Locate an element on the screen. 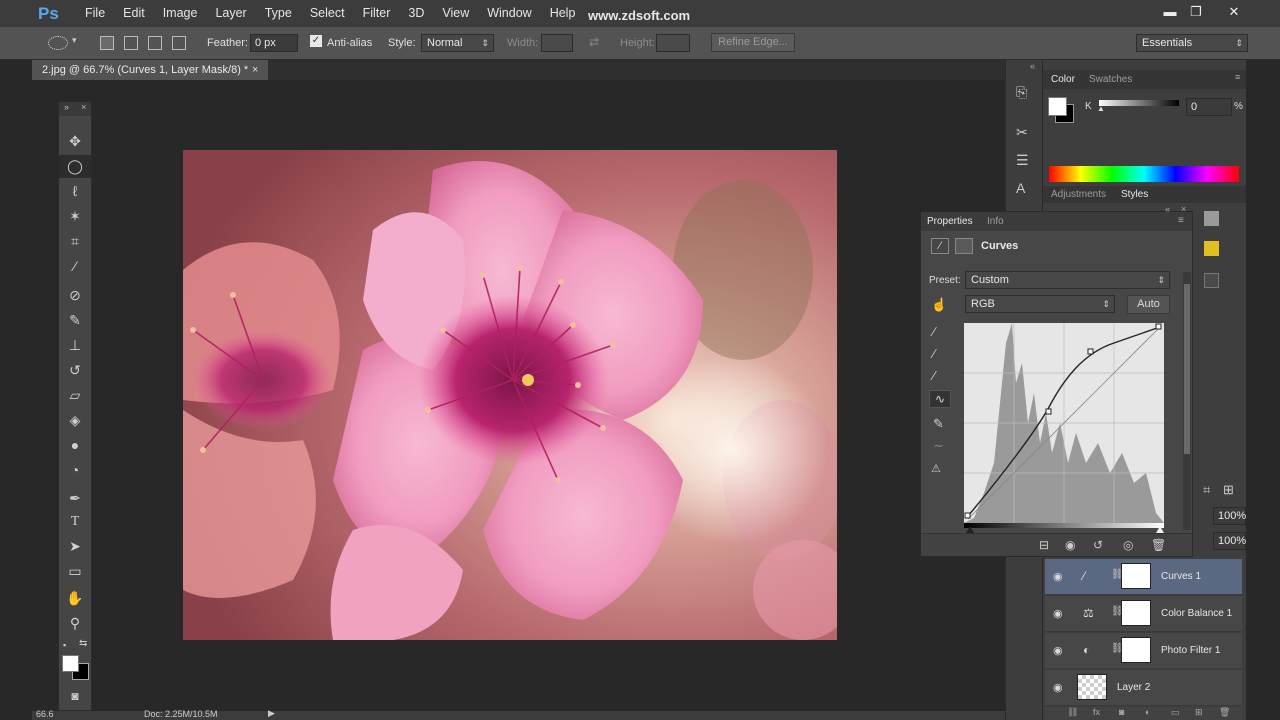 This screenshot has height=720, width=1280. minimize-button: ▬ is located at coordinates (1170, 12).